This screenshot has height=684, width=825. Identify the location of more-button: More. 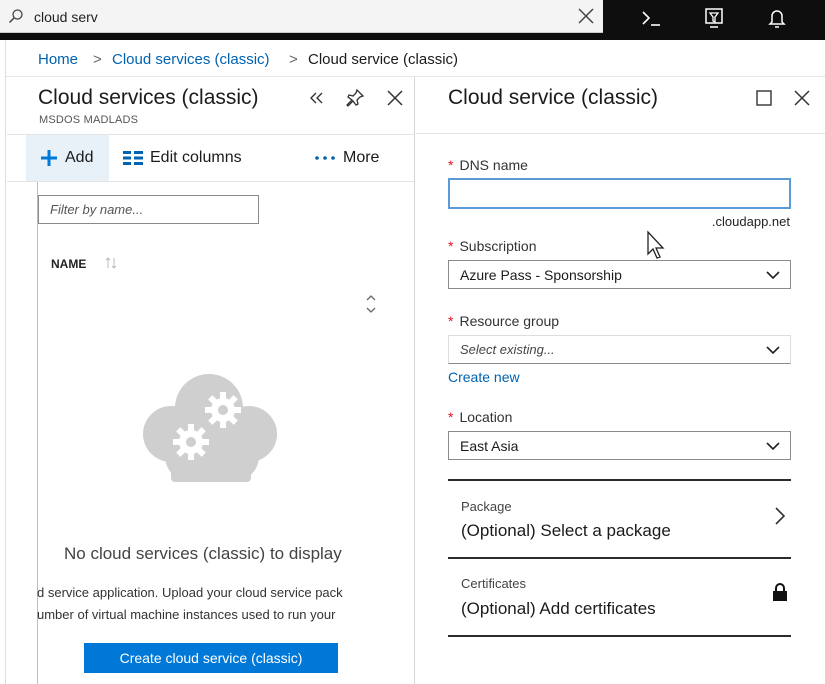
(346, 158).